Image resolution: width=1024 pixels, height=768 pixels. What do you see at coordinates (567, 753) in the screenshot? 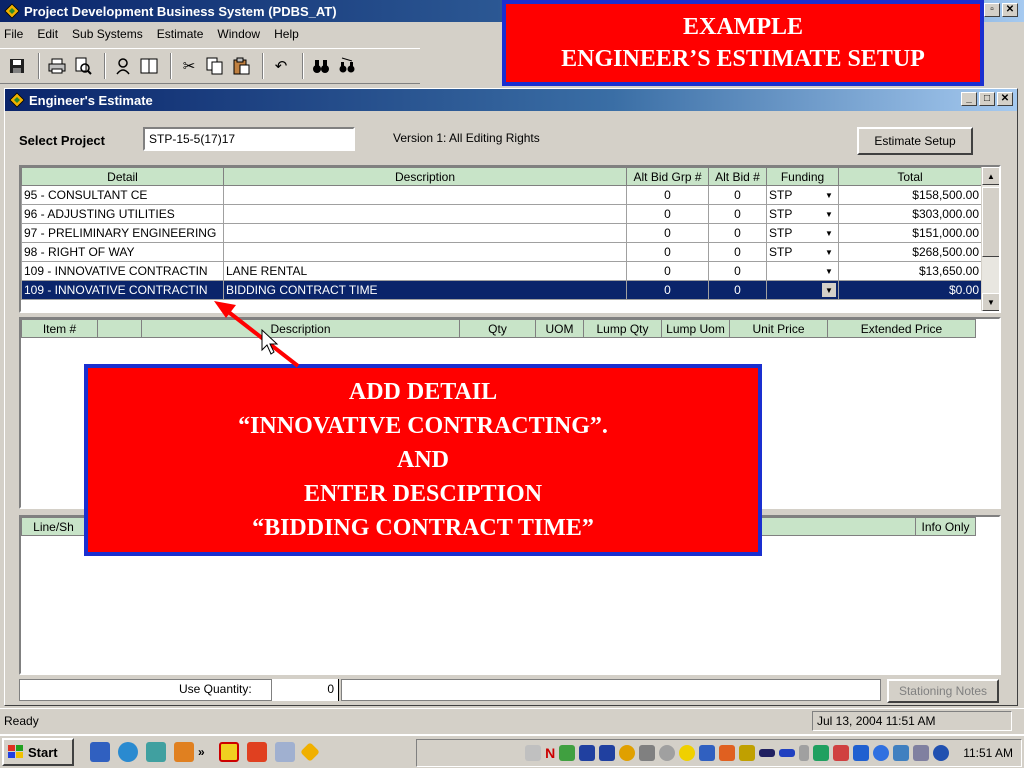
I see `network-icon` at bounding box center [567, 753].